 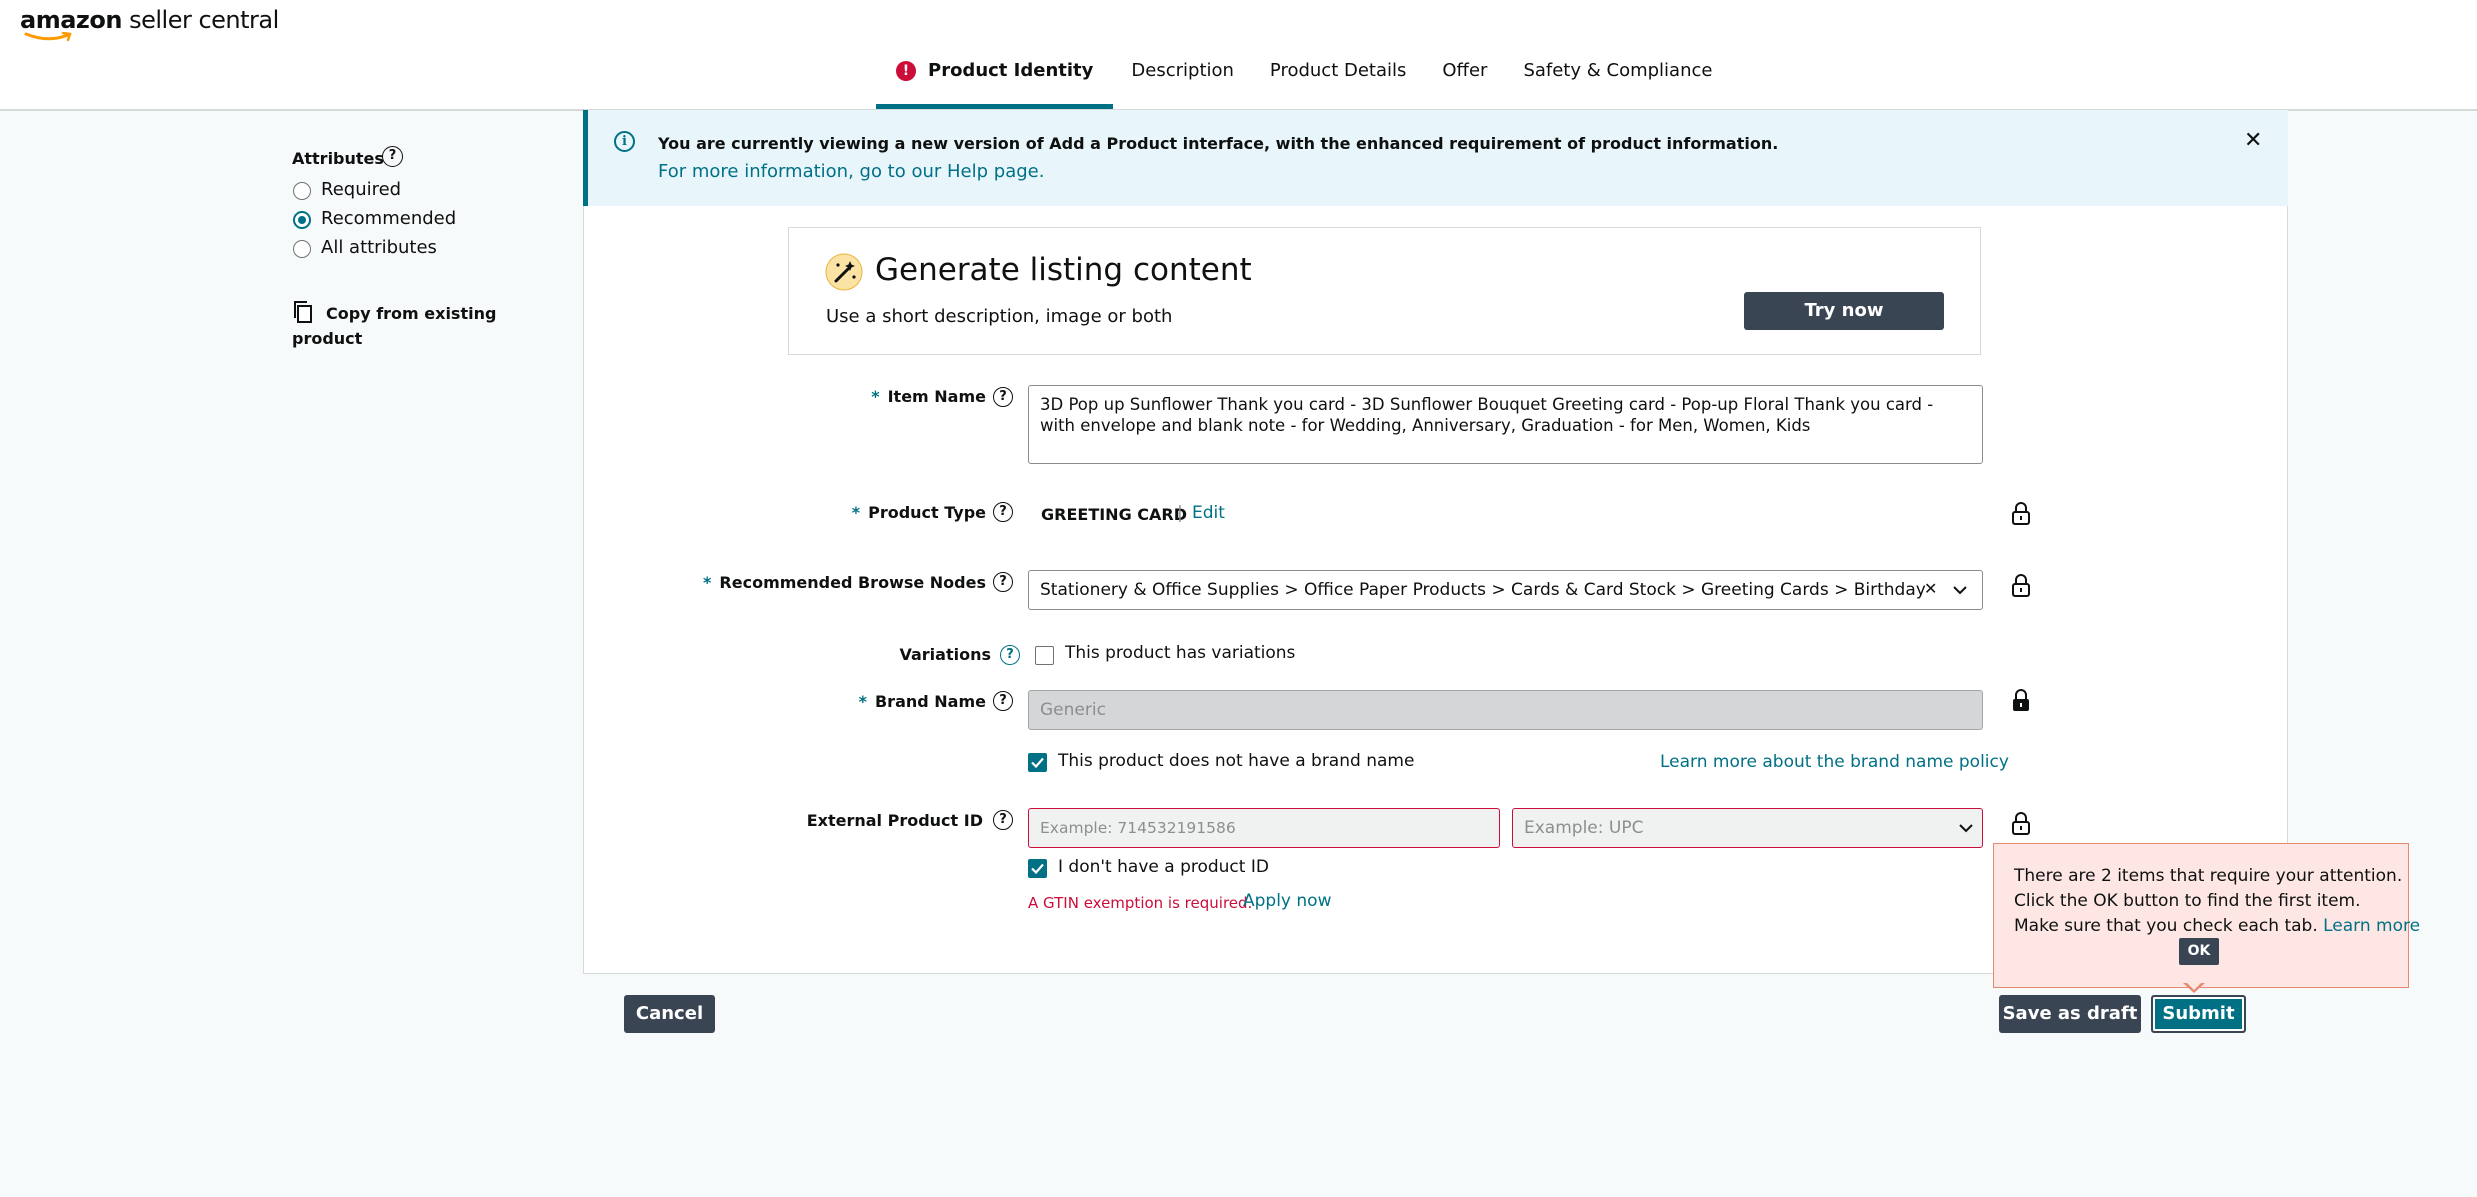 What do you see at coordinates (2371, 926) in the screenshot?
I see `popup-learn-more-link: Learn more` at bounding box center [2371, 926].